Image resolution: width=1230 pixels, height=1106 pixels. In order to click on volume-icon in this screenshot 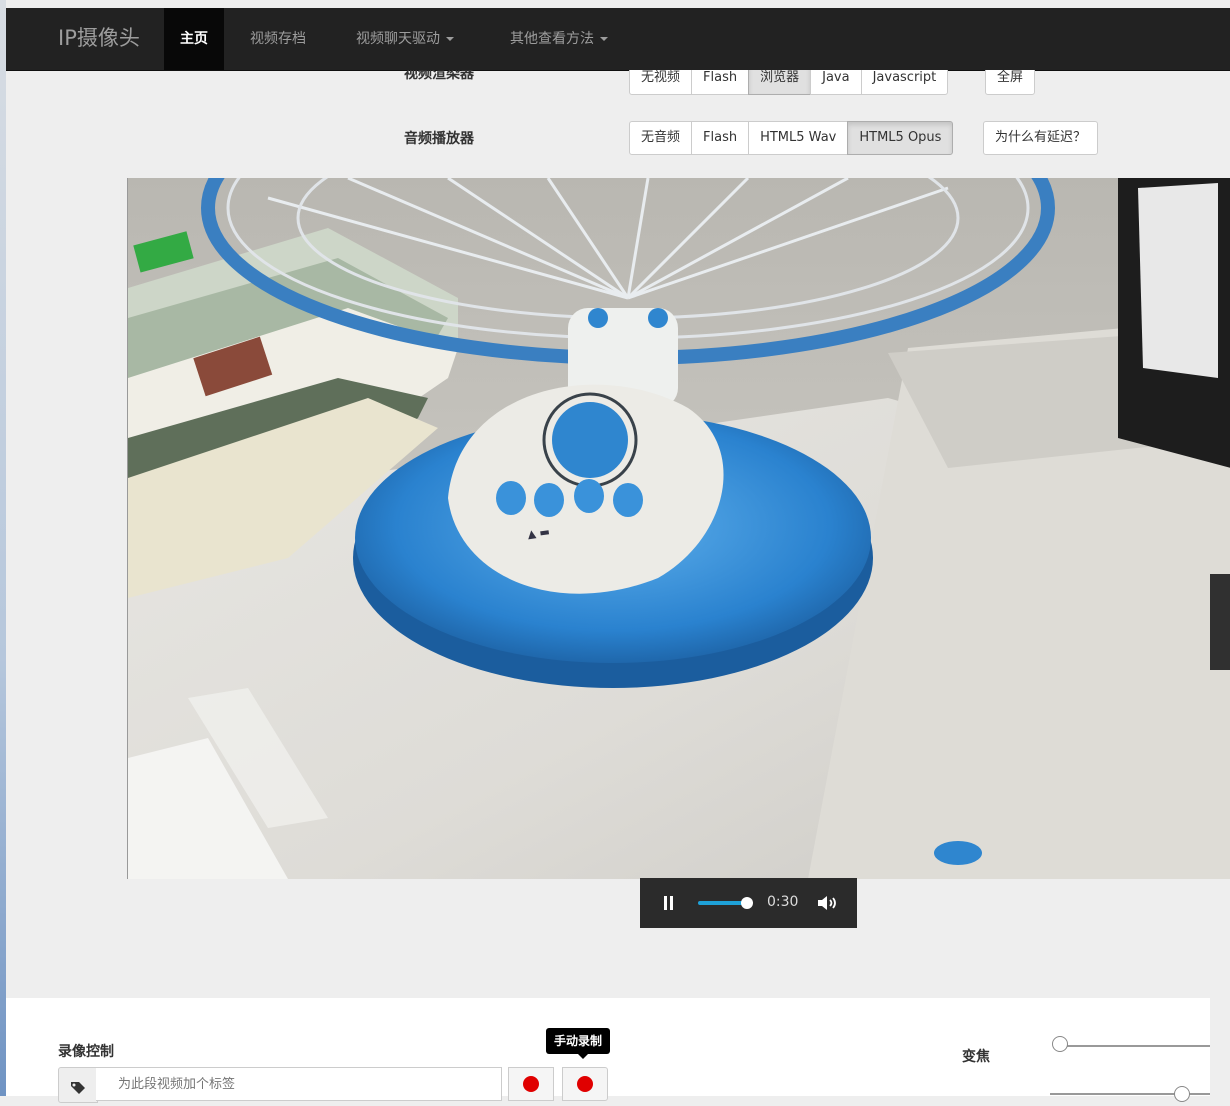, I will do `click(829, 903)`.